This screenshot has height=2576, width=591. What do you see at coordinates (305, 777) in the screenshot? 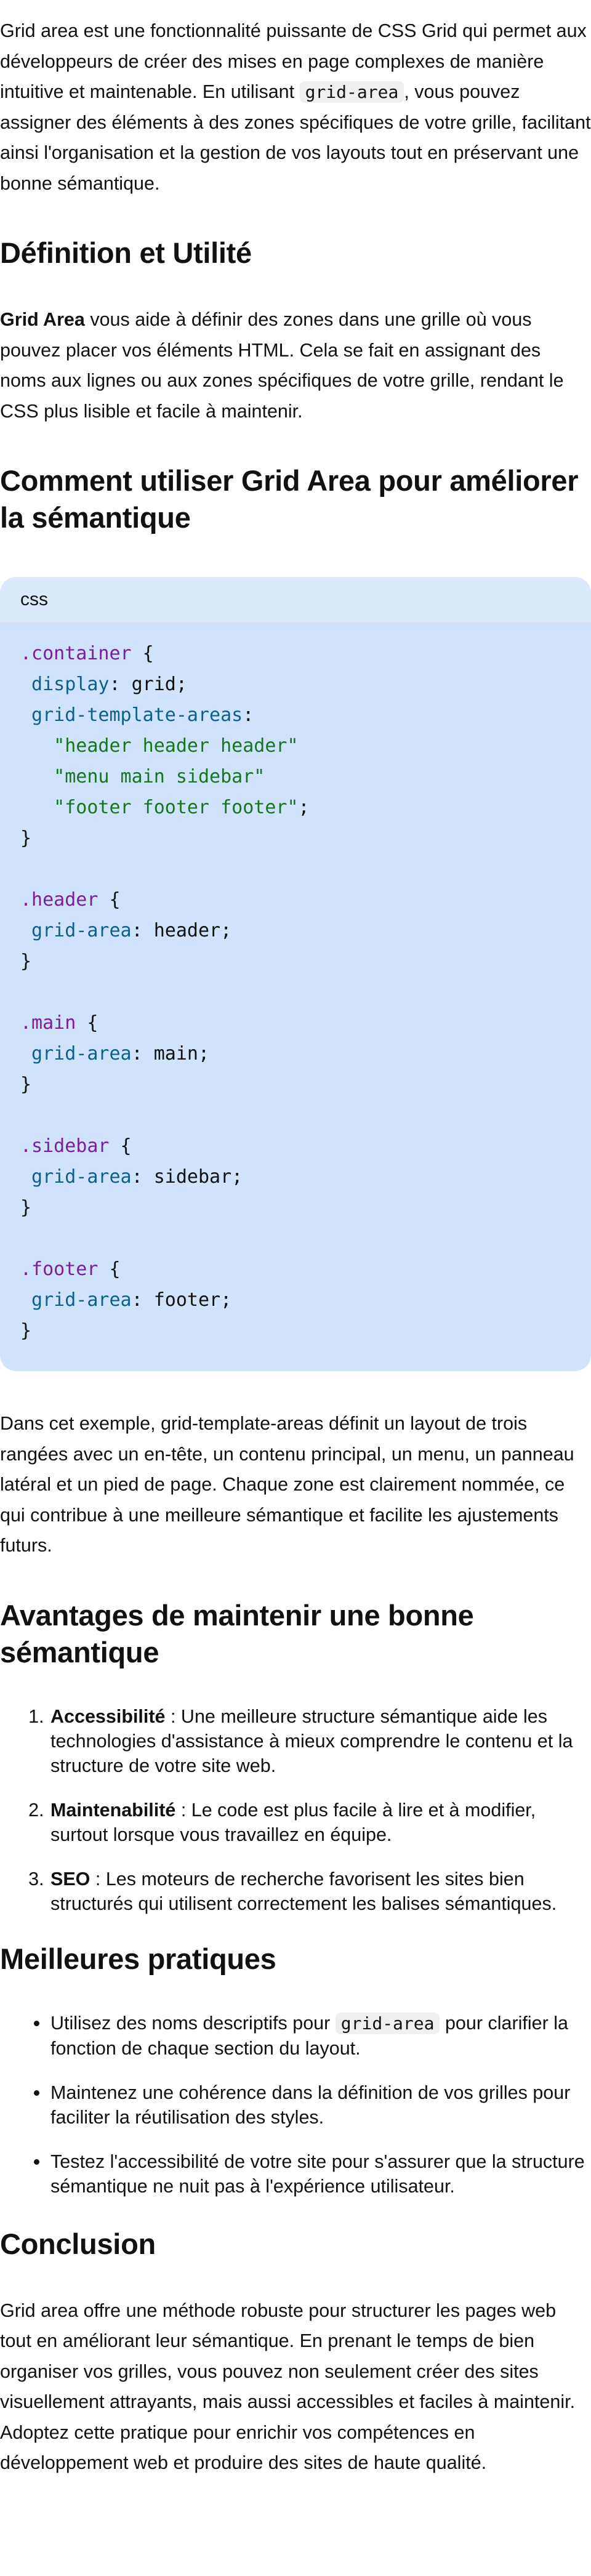
I see `code-line: "menu main sidebar"` at bounding box center [305, 777].